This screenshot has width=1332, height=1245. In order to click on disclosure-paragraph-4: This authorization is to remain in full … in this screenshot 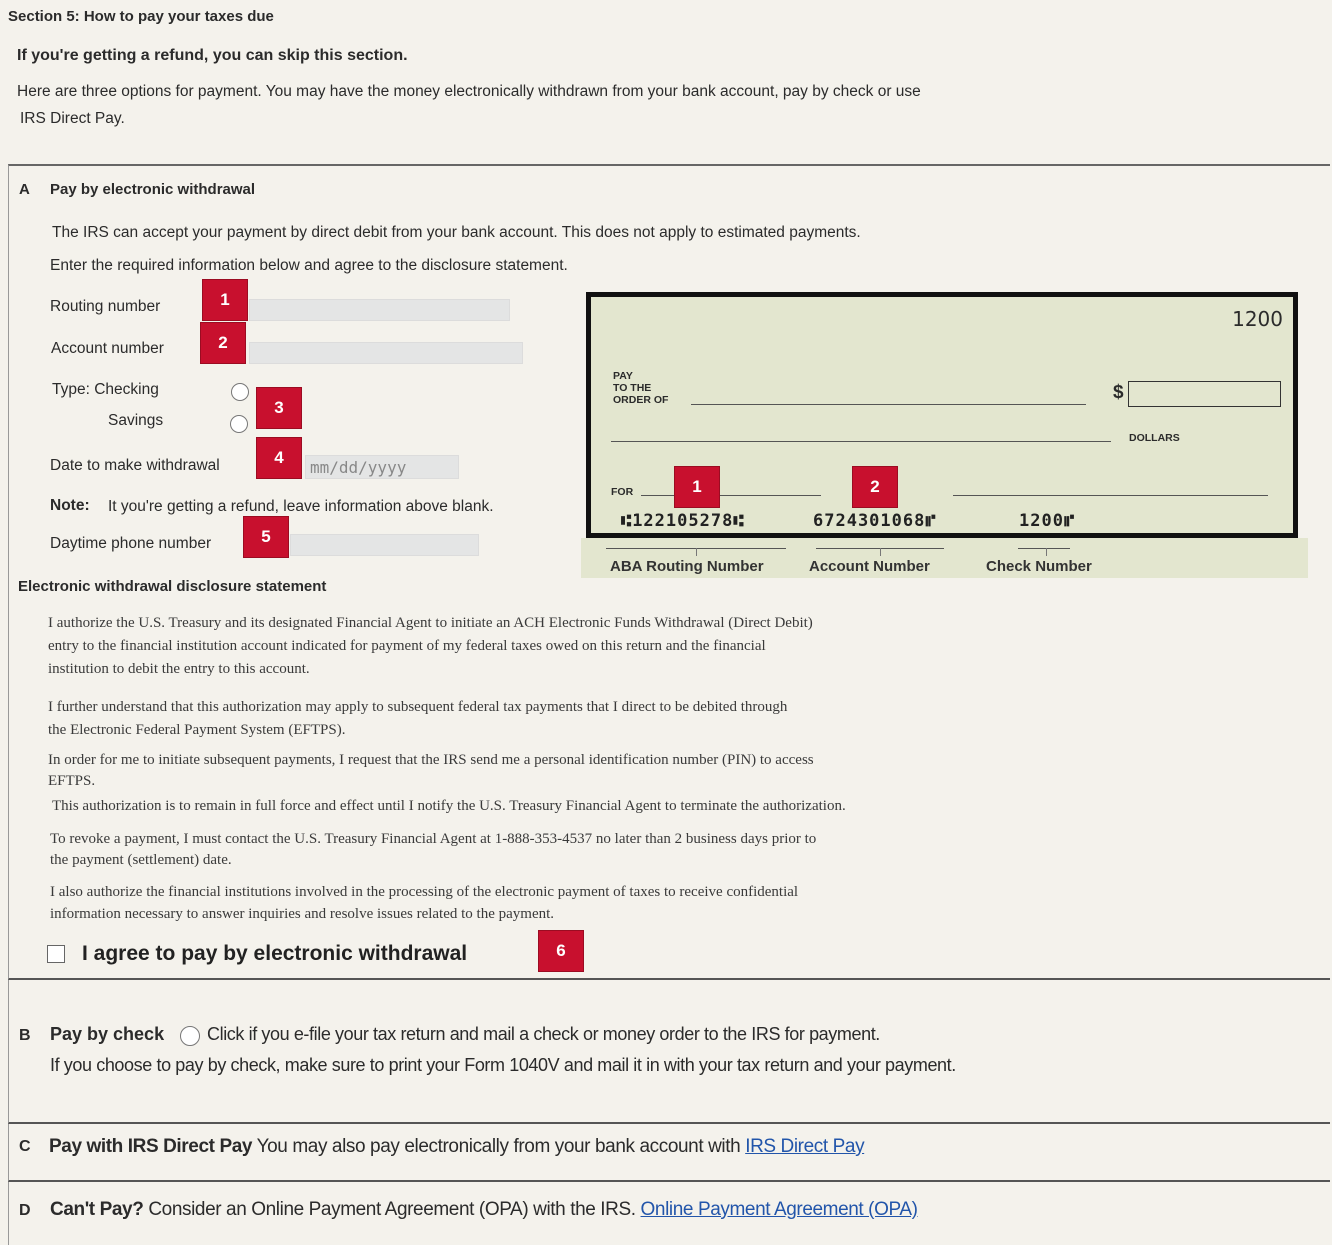, I will do `click(449, 806)`.